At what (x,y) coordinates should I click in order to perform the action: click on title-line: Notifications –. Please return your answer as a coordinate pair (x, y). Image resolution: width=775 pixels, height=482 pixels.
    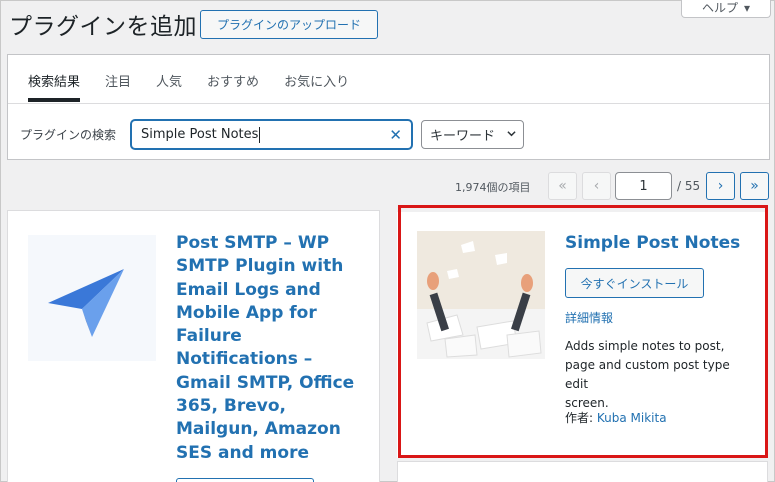
    Looking at the image, I should click on (244, 359).